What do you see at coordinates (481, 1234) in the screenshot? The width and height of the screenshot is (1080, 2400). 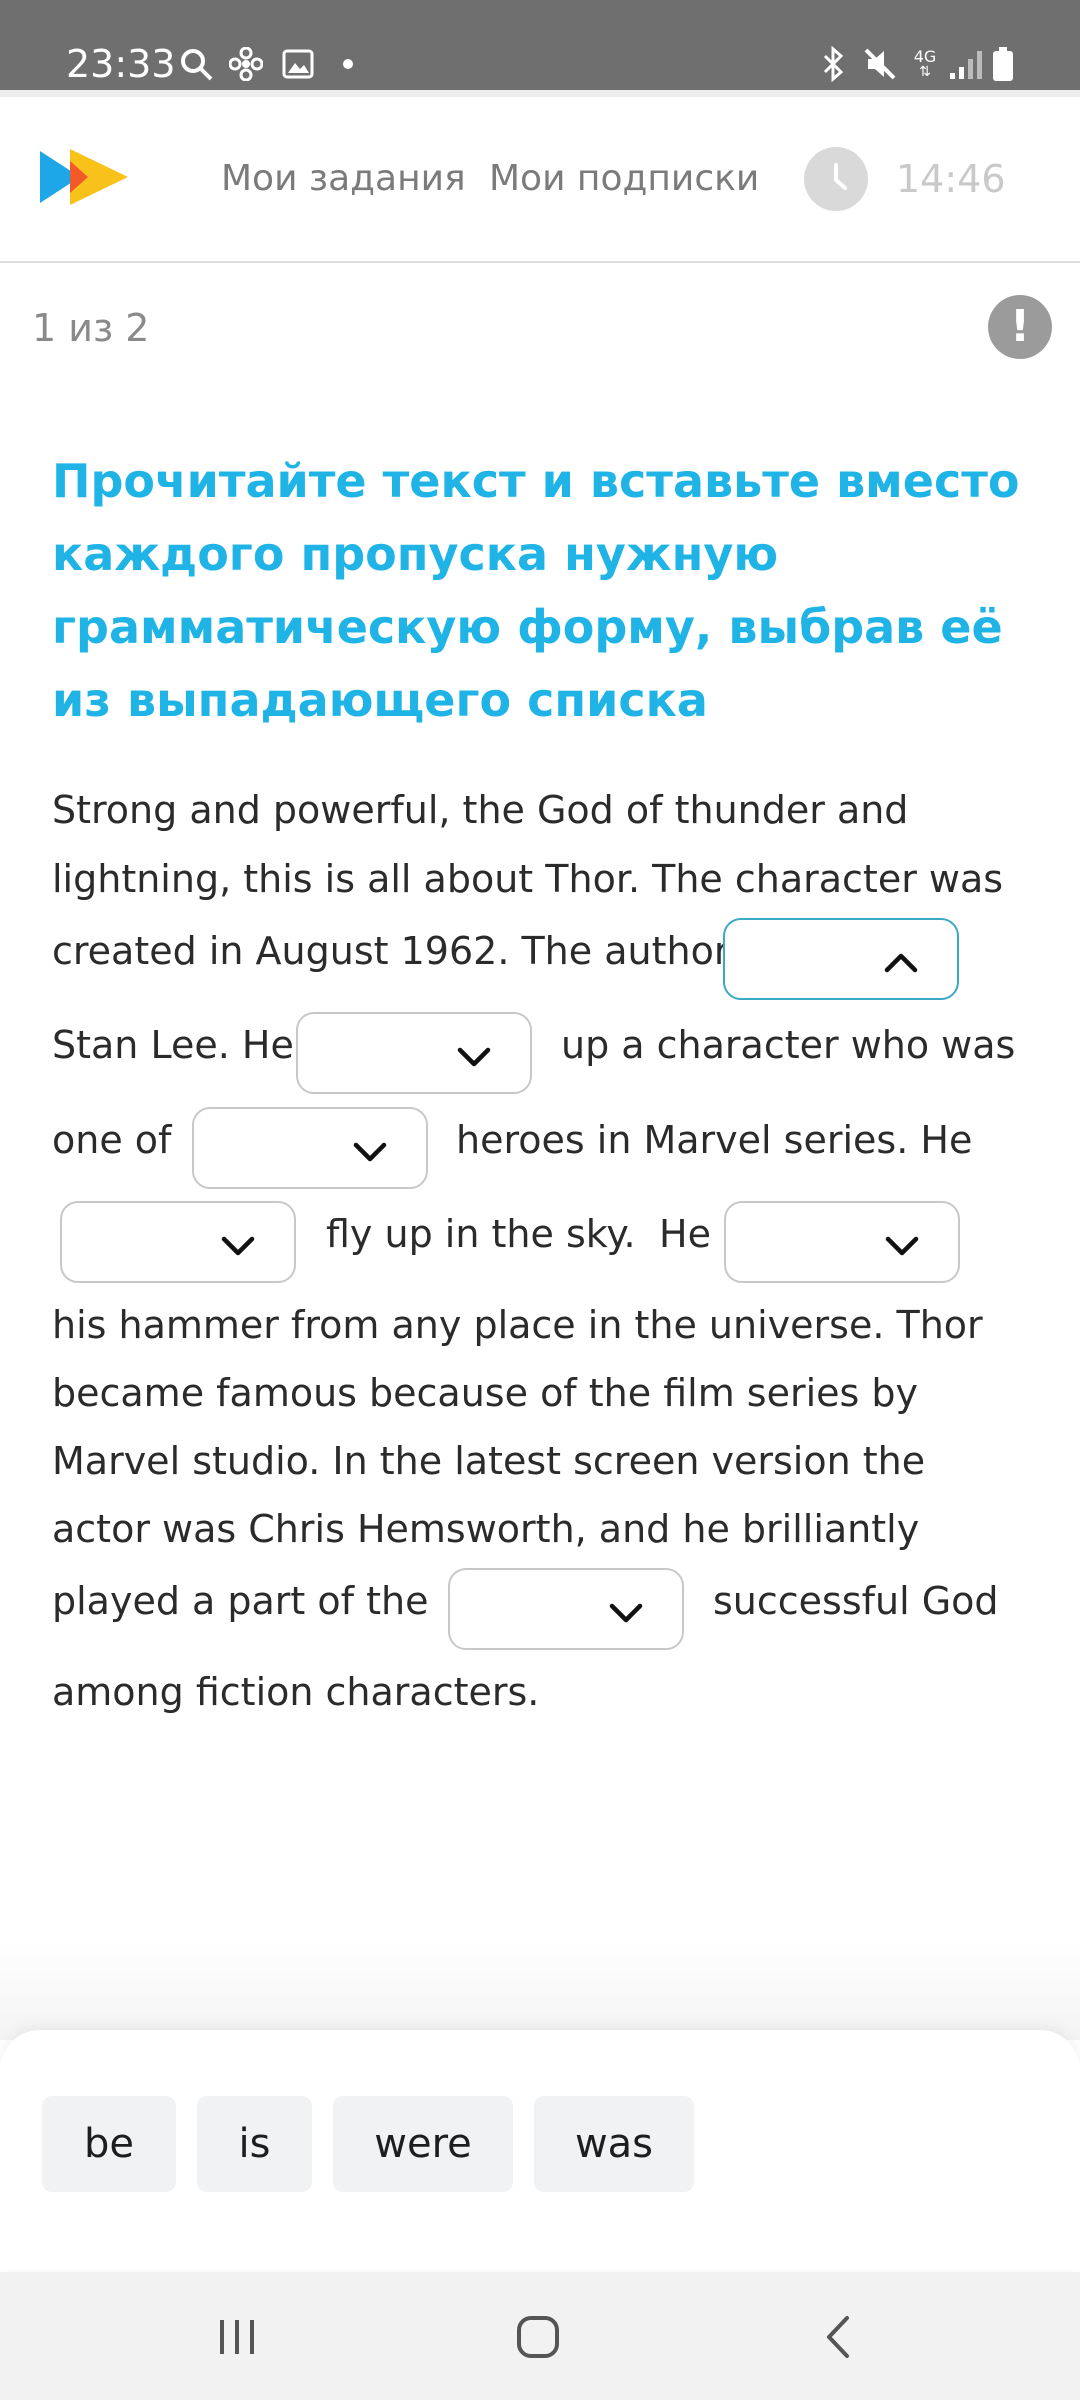 I see `text-segment: fly up in the sky.` at bounding box center [481, 1234].